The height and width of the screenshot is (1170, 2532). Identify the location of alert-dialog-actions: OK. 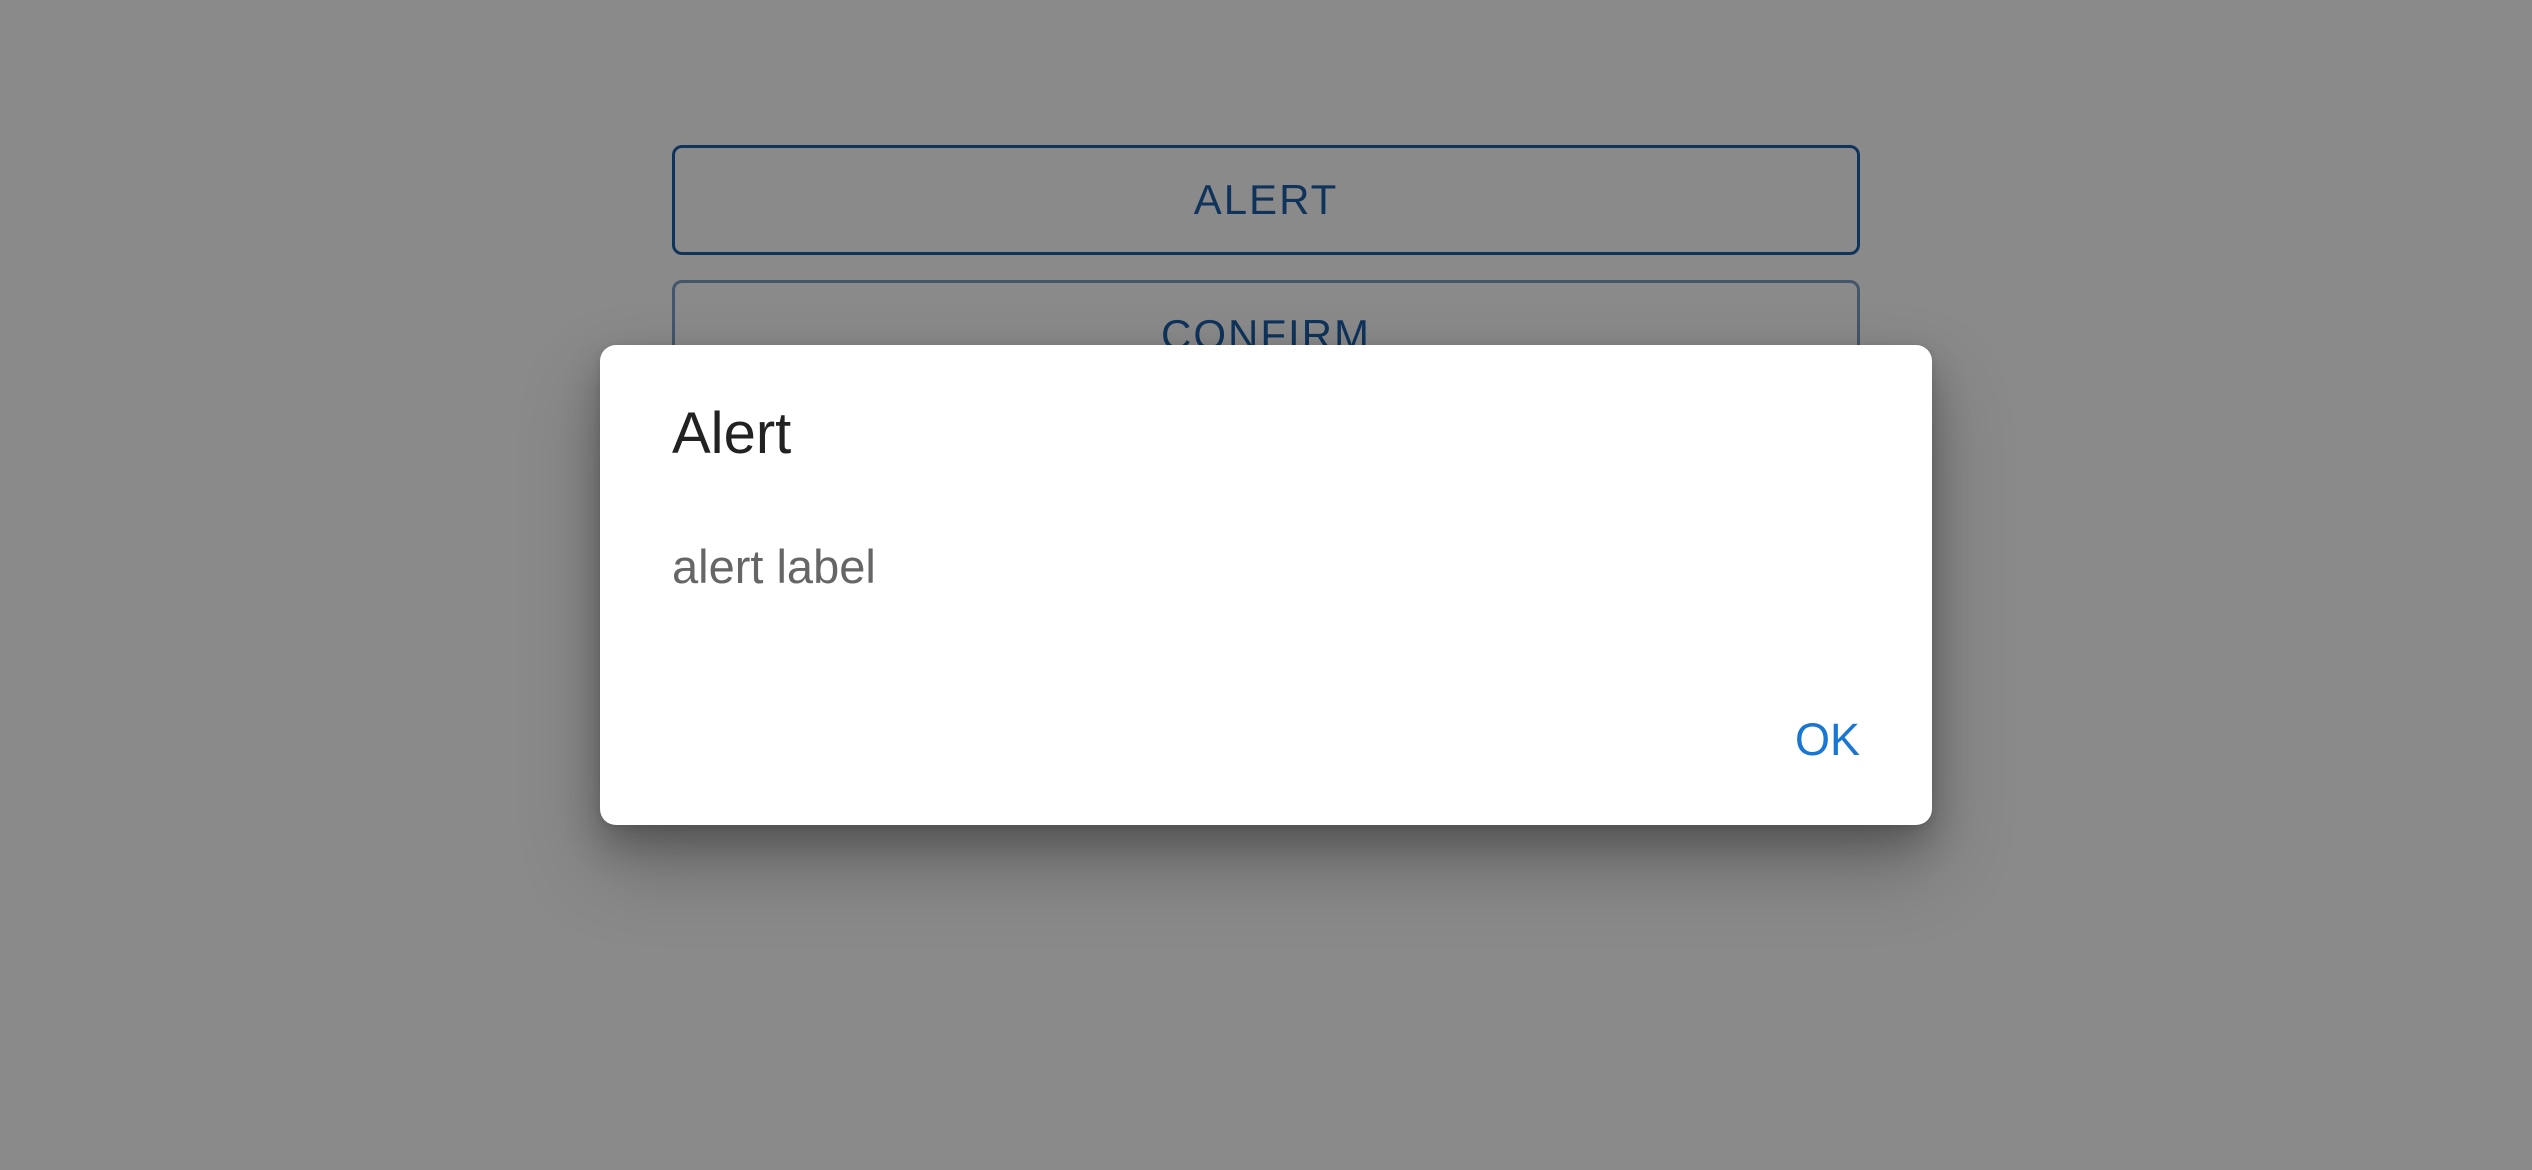
(1817, 739).